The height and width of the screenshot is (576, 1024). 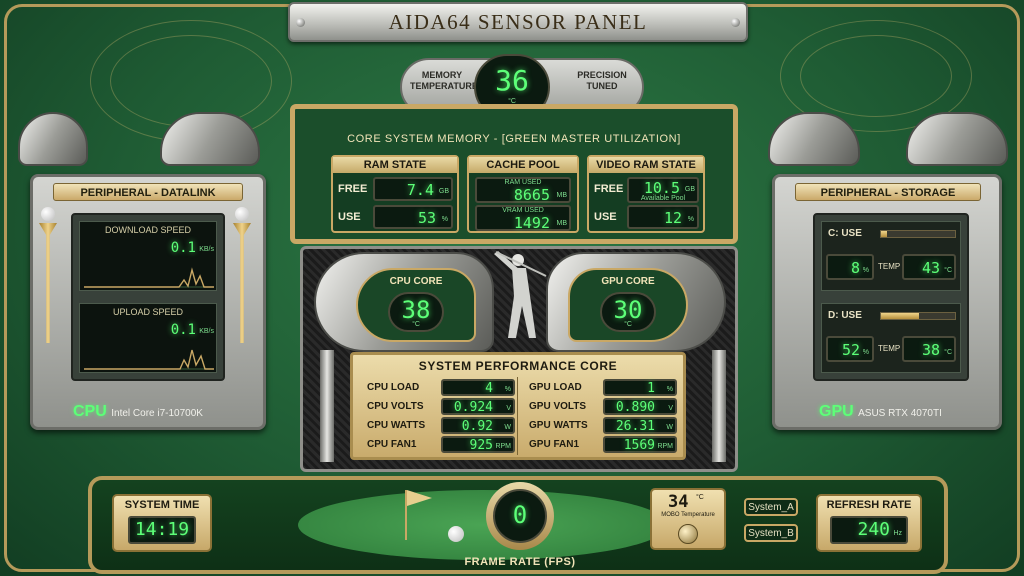 What do you see at coordinates (891, 338) in the screenshot?
I see `drive-d-box: D: USE 52 % TEMP 38 °C` at bounding box center [891, 338].